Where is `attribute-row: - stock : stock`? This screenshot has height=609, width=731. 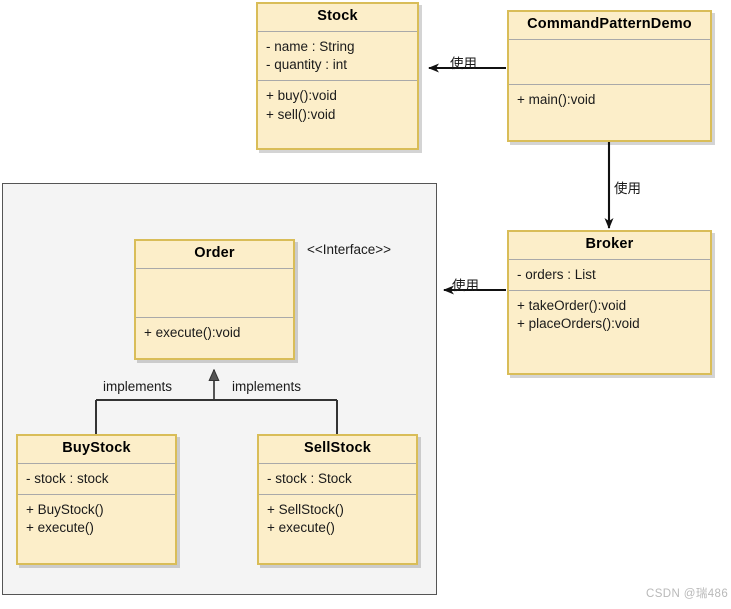
attribute-row: - stock : stock is located at coordinates (67, 478).